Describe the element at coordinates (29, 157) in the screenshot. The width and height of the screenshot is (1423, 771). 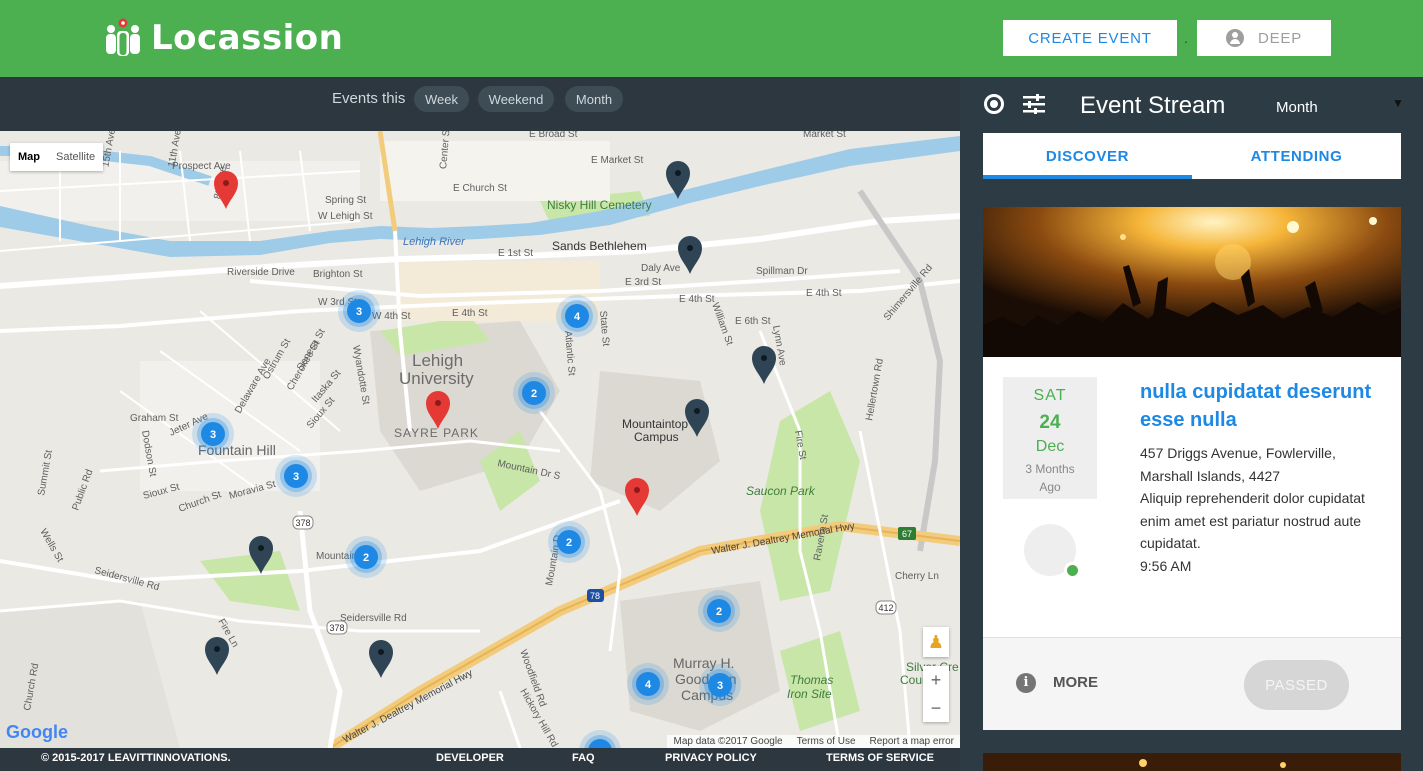
I see `map-type-map-button: Map` at that location.